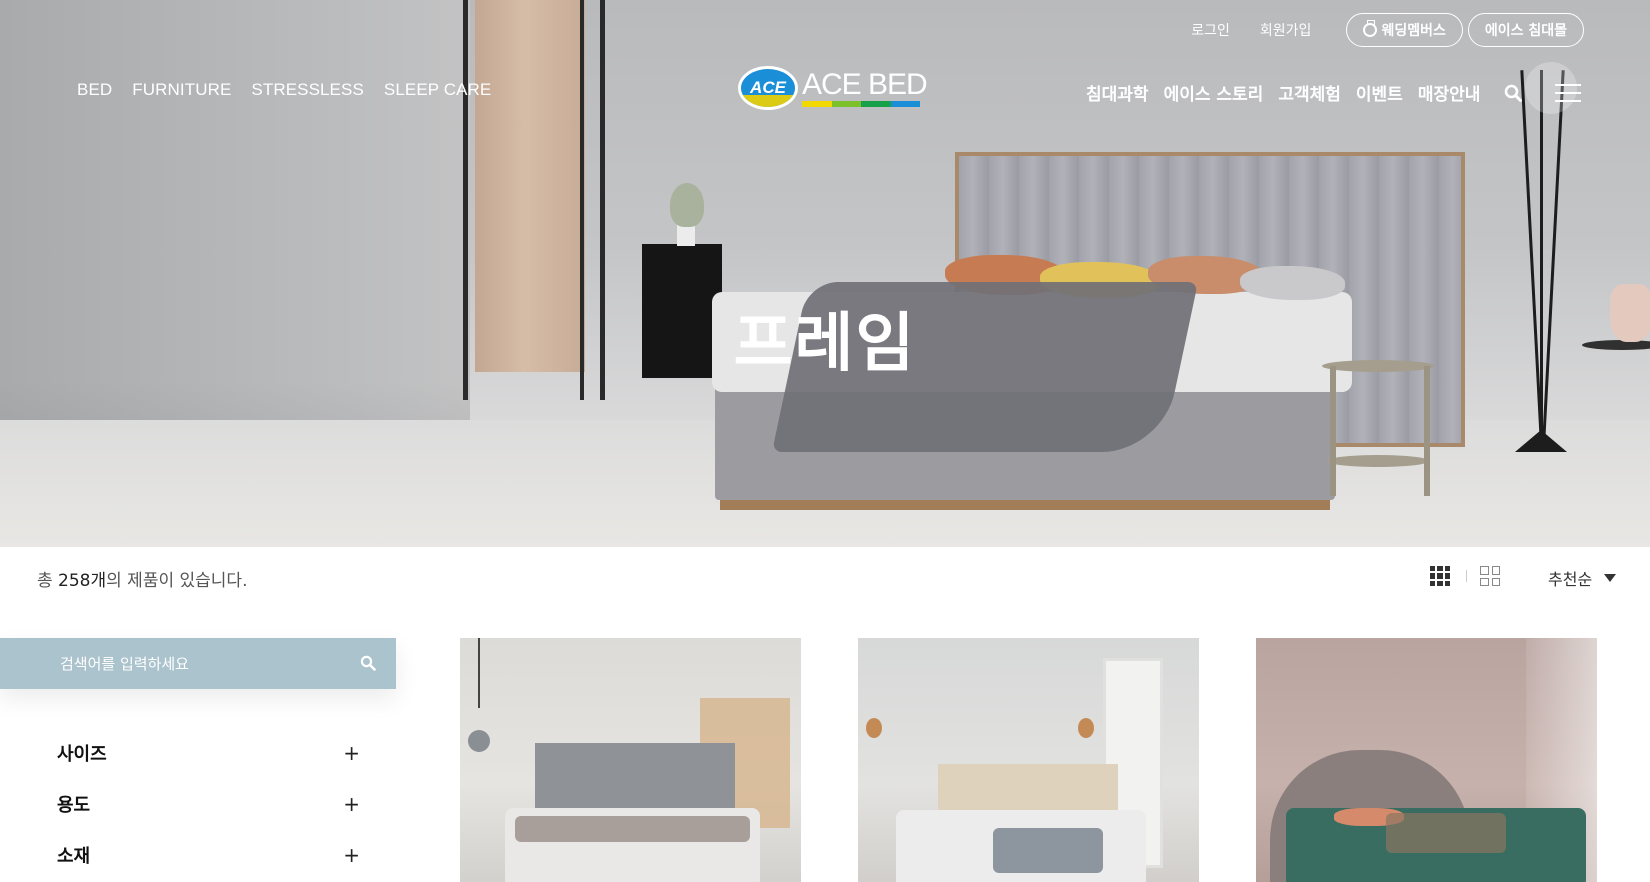 The height and width of the screenshot is (882, 1650). I want to click on filter-size: 사이즈 +, so click(208, 753).